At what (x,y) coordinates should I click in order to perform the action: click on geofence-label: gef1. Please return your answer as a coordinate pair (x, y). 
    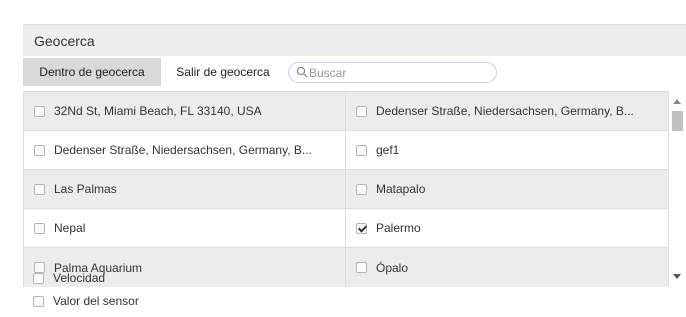
    Looking at the image, I should click on (388, 150).